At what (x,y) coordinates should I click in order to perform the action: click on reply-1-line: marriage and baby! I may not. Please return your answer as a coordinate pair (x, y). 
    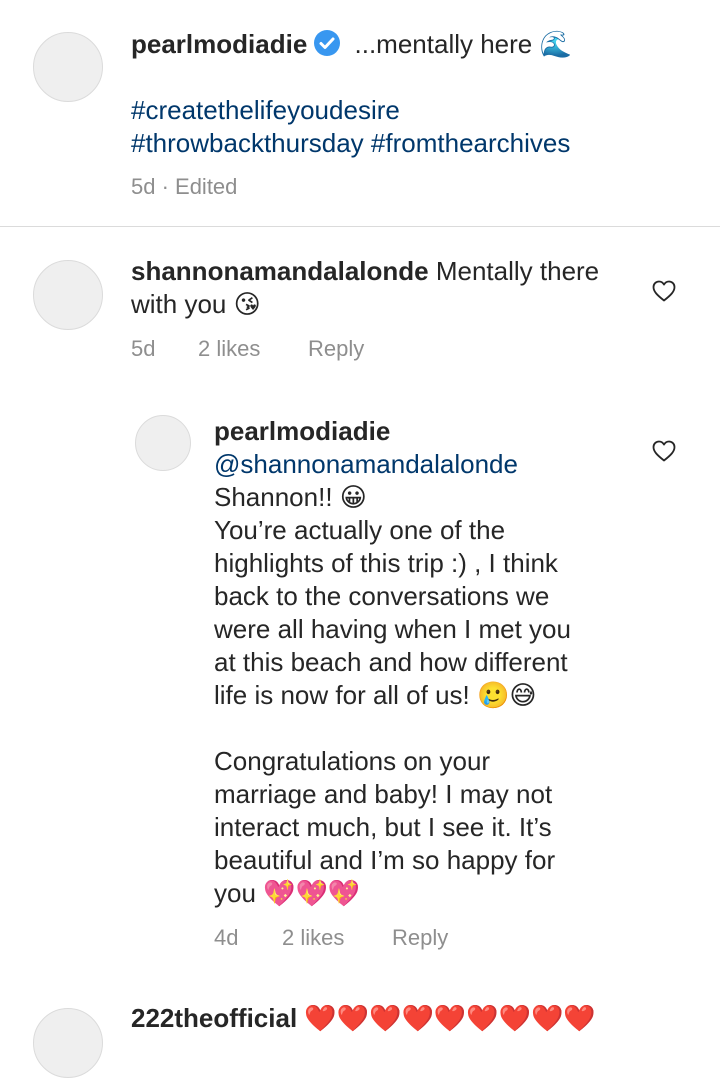
    Looking at the image, I should click on (383, 794).